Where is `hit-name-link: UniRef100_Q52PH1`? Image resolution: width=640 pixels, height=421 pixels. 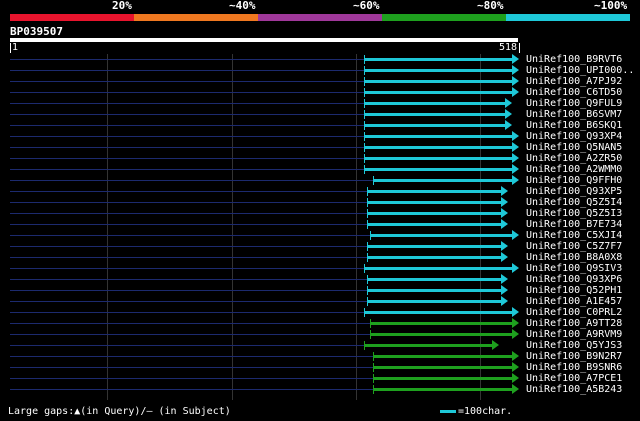
hit-name-link: UniRef100_Q52PH1 is located at coordinates (574, 290).